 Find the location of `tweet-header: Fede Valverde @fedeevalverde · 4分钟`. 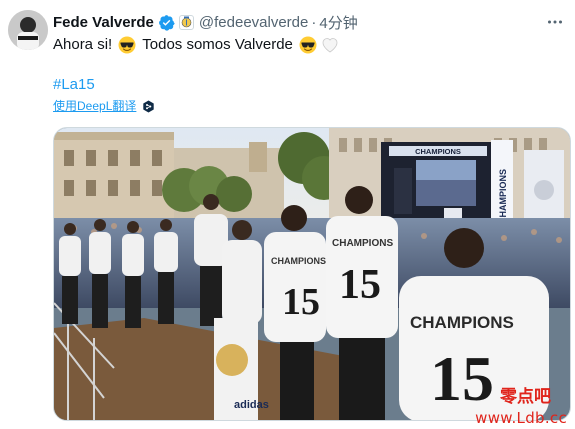

tweet-header: Fede Valverde @fedeevalverde · 4分钟 is located at coordinates (309, 22).